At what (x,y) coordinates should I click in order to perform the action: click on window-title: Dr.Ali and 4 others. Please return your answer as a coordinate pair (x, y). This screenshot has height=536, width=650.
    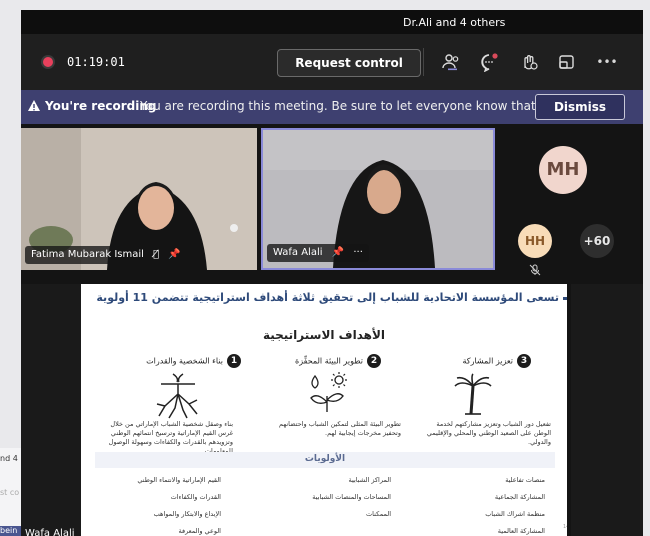
    Looking at the image, I should click on (454, 22).